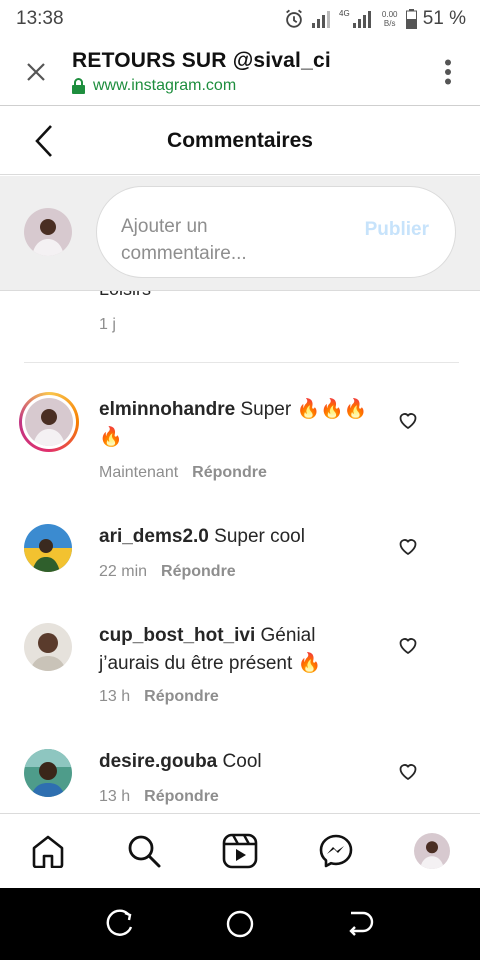 The width and height of the screenshot is (480, 960). I want to click on chevron-left-icon, so click(43, 141).